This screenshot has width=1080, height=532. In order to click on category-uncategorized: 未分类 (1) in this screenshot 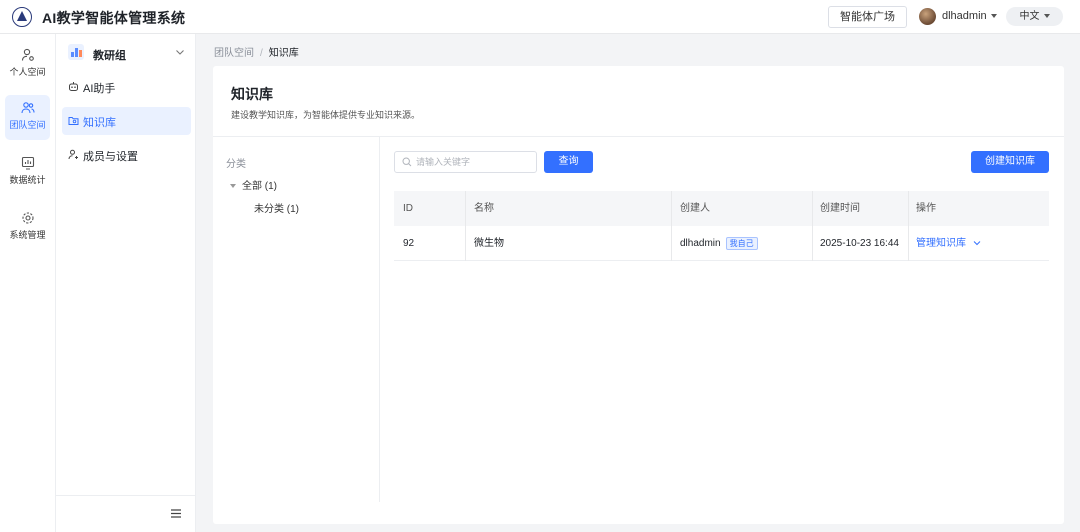, I will do `click(276, 207)`.